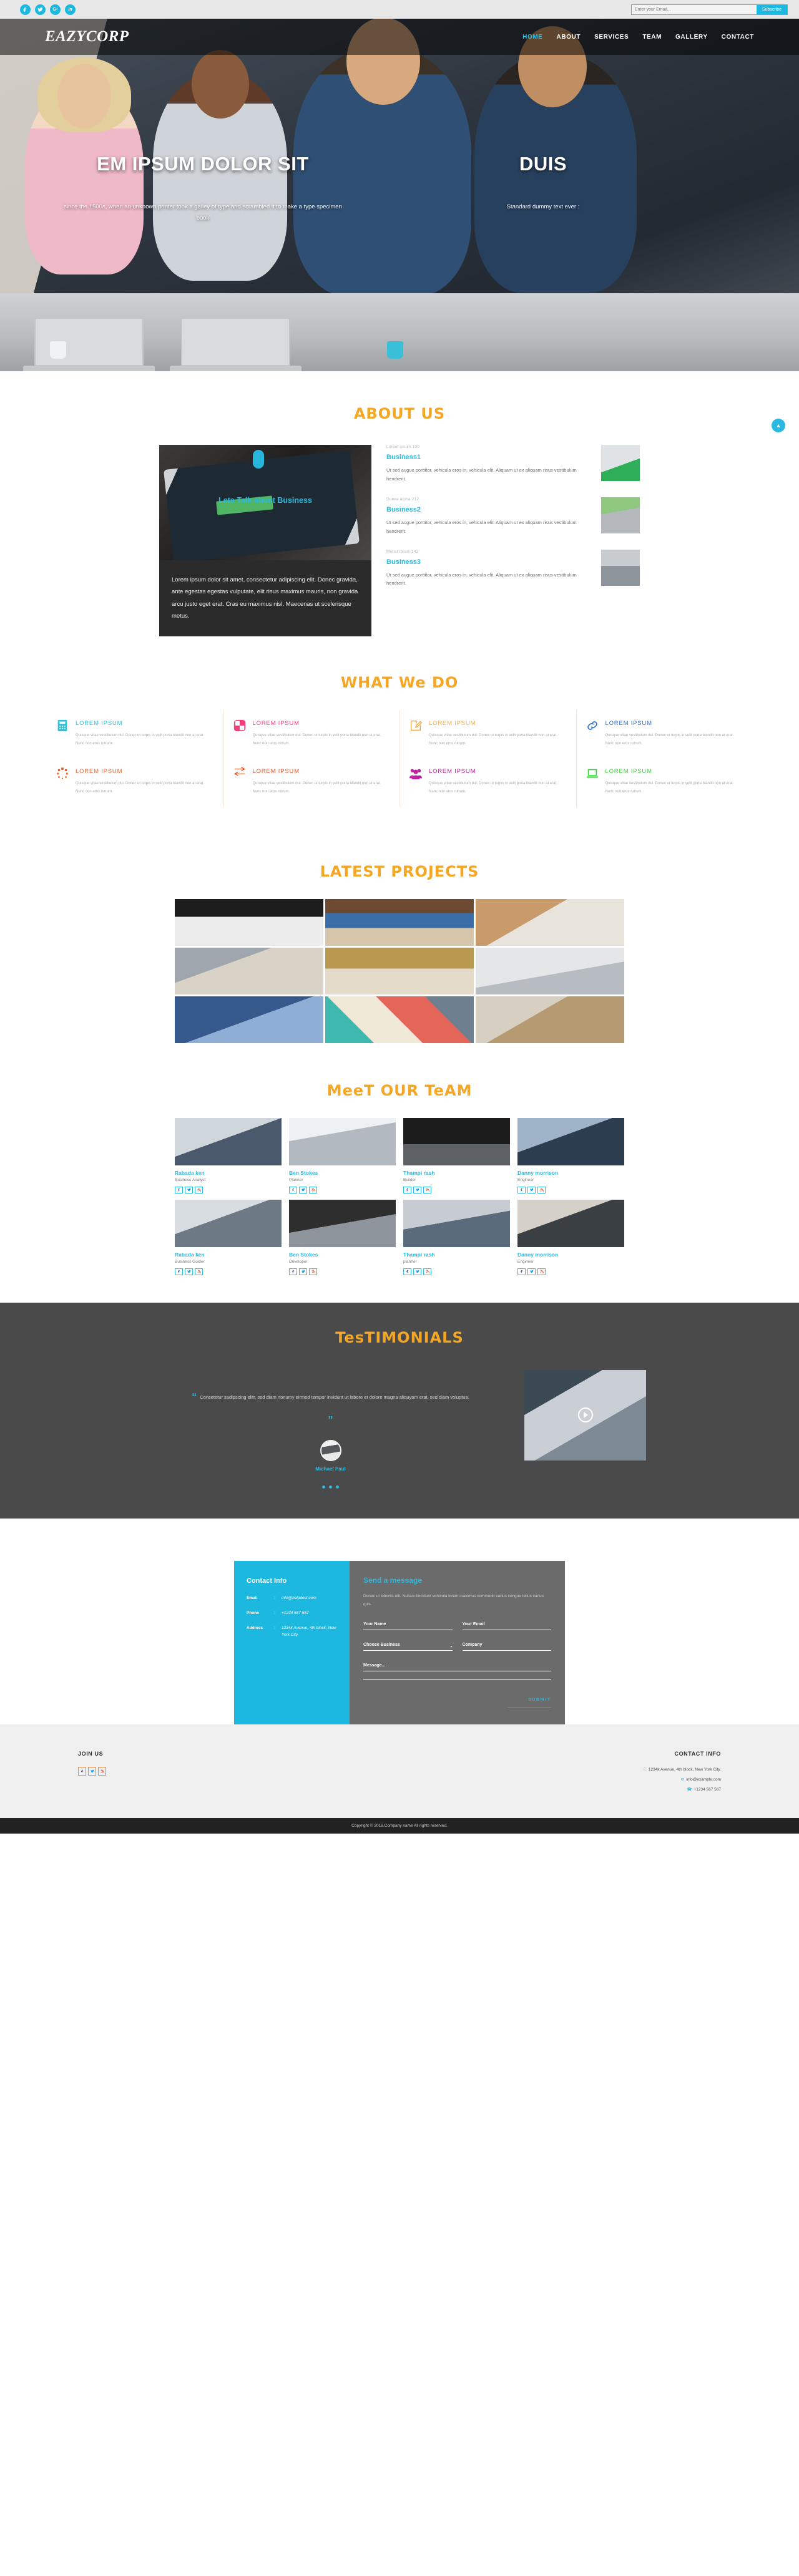 This screenshot has width=799, height=2576. I want to click on company-field: Company, so click(506, 1647).